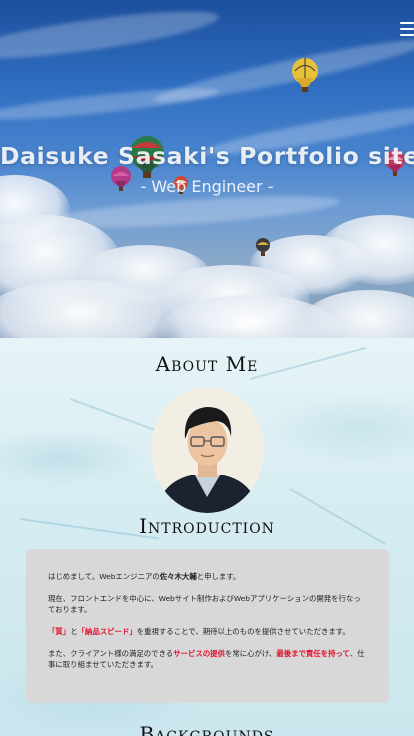 This screenshot has width=414, height=736. What do you see at coordinates (243, 631) in the screenshot?
I see `intro-text: を重視することで、期待以上のものを提供させていただきます。` at bounding box center [243, 631].